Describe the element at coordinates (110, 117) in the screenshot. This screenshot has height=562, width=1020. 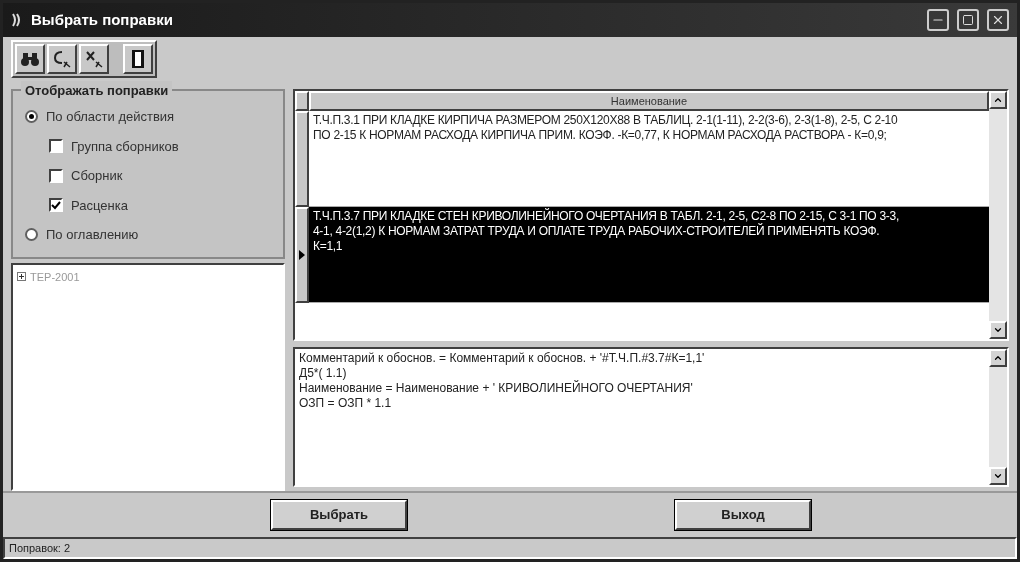
I see `radio-label: По области действия` at that location.